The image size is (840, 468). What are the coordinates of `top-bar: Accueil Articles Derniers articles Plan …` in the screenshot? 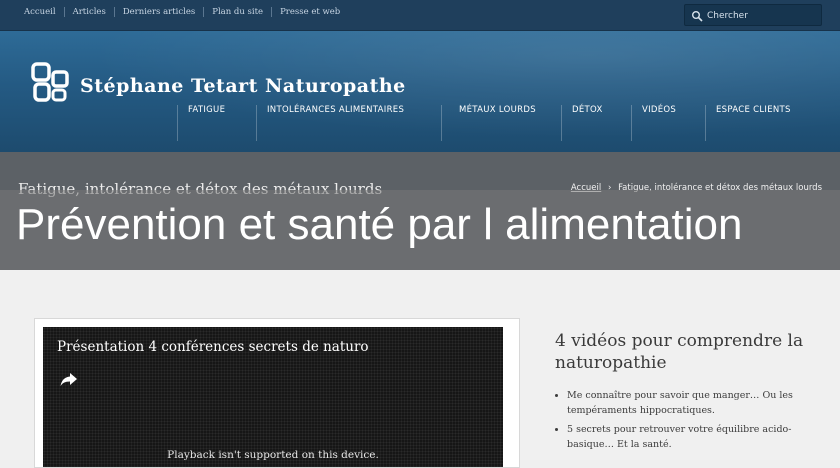 It's located at (420, 15).